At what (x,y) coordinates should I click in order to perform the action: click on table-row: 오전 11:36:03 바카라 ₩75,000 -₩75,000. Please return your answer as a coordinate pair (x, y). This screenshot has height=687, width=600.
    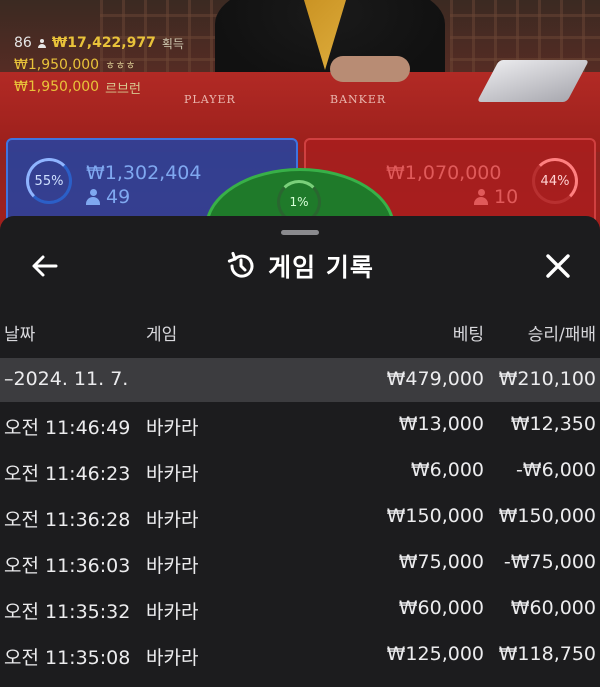
    Looking at the image, I should click on (300, 563).